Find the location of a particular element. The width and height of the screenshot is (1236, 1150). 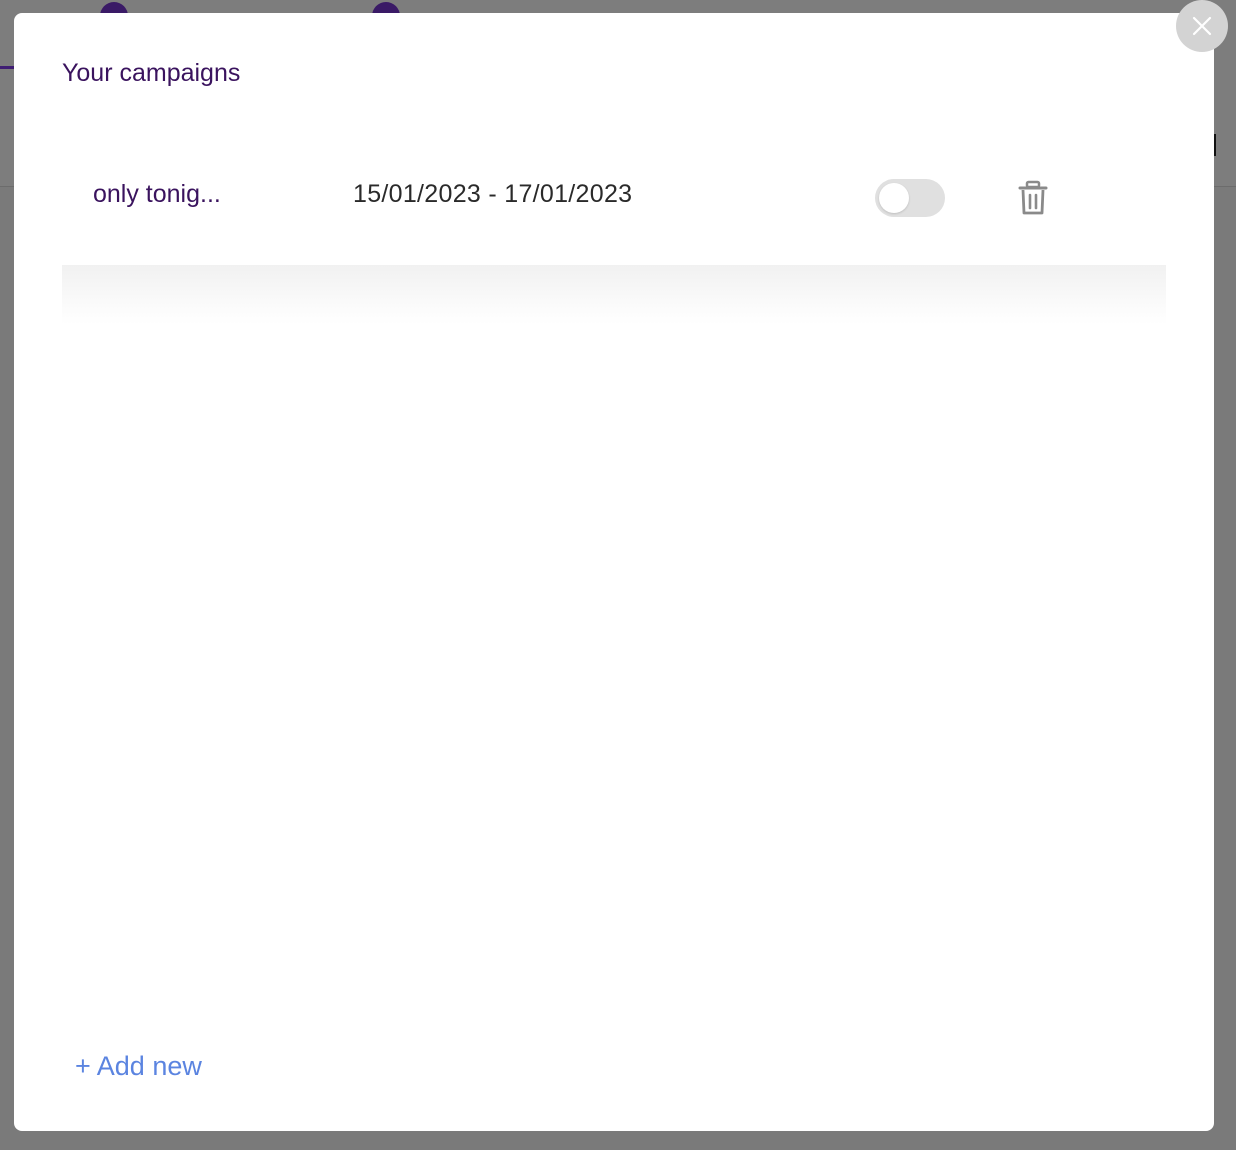

close-icon is located at coordinates (1202, 26).